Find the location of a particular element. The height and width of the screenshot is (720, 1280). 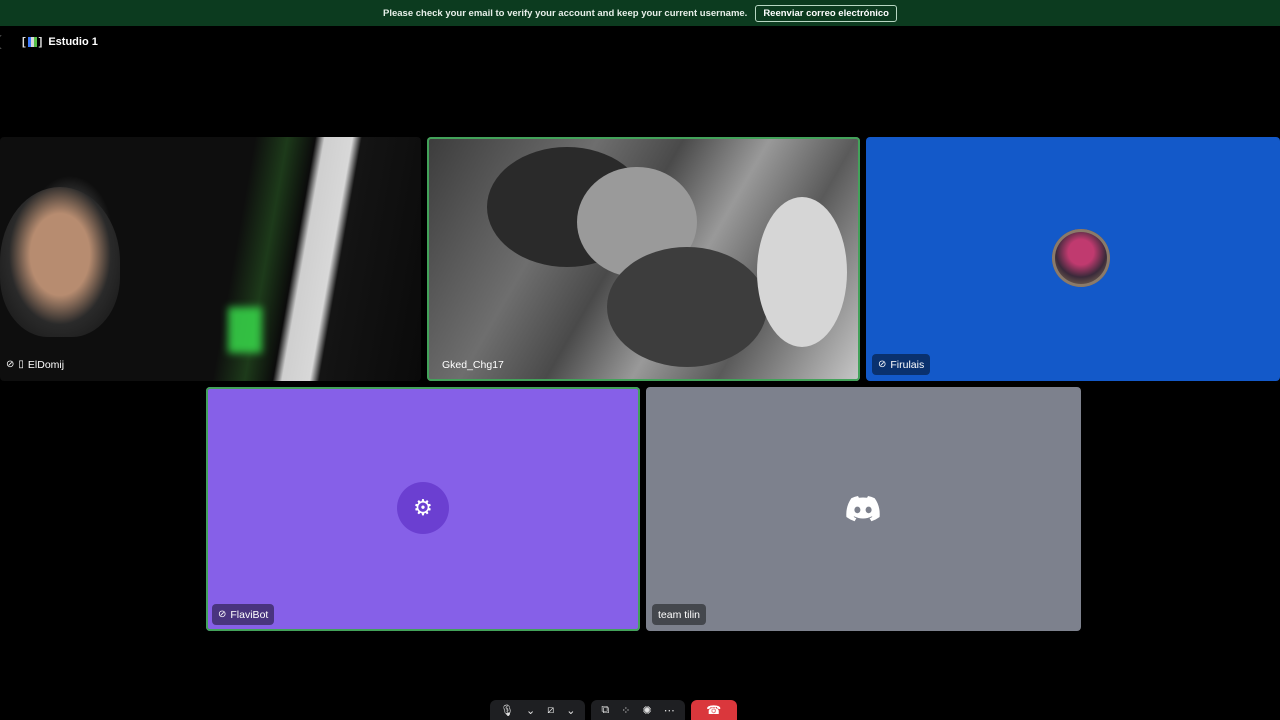

actions-group: ⧉ ⁘ ✺ ⋯ is located at coordinates (638, 710).